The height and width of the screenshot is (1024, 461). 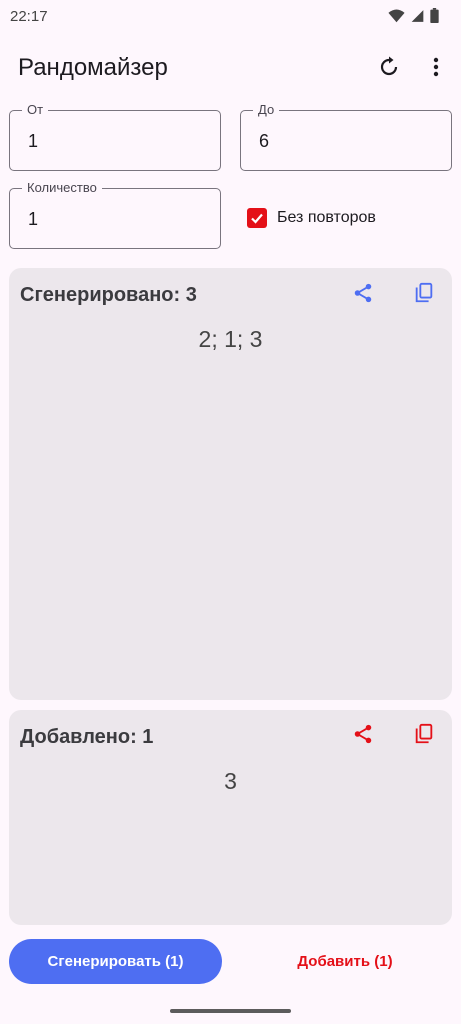 What do you see at coordinates (346, 136) in the screenshot?
I see `to-field: До 6` at bounding box center [346, 136].